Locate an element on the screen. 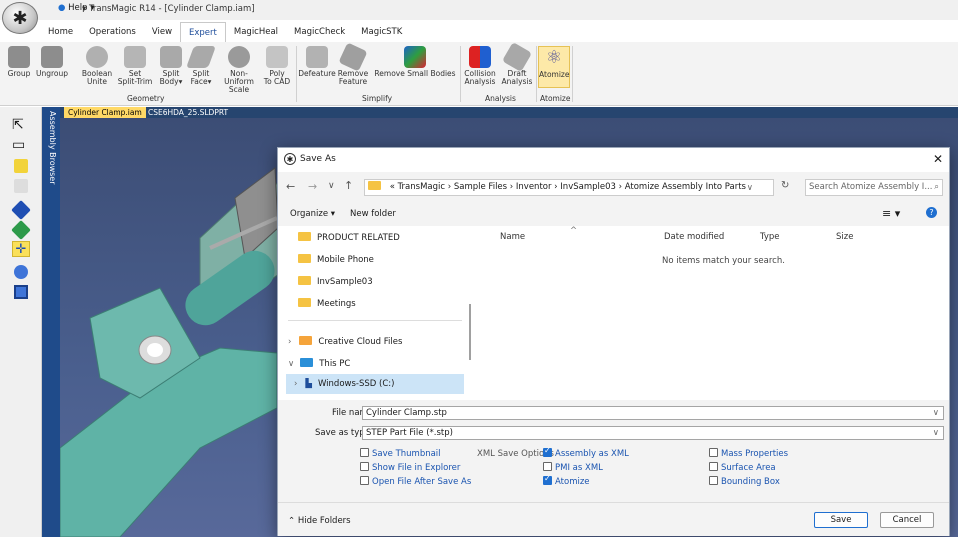 The height and width of the screenshot is (537, 958). set-split-trim-button: Set Split-Trim is located at coordinates (135, 66).